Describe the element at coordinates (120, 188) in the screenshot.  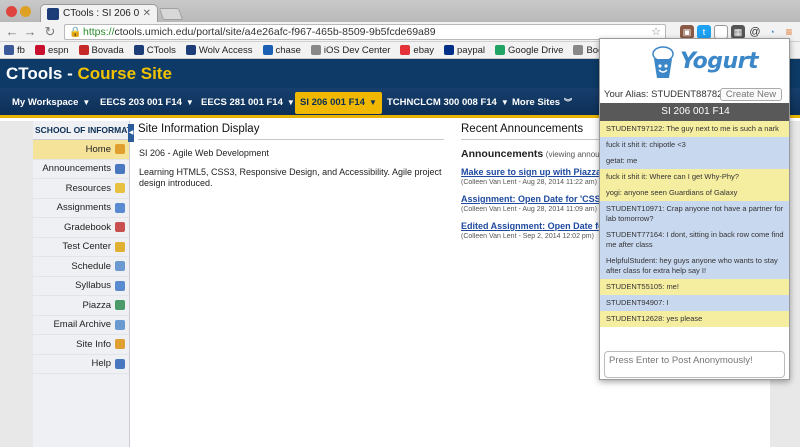
I see `folder-icon` at that location.